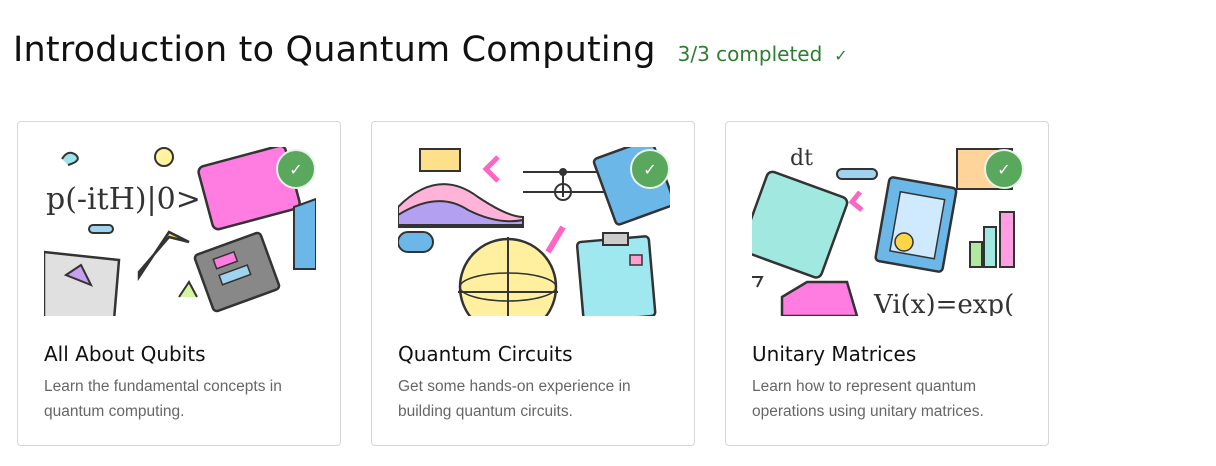  Describe the element at coordinates (123, 199) in the screenshot. I see `formula-text: p(-itH)|0>` at that location.